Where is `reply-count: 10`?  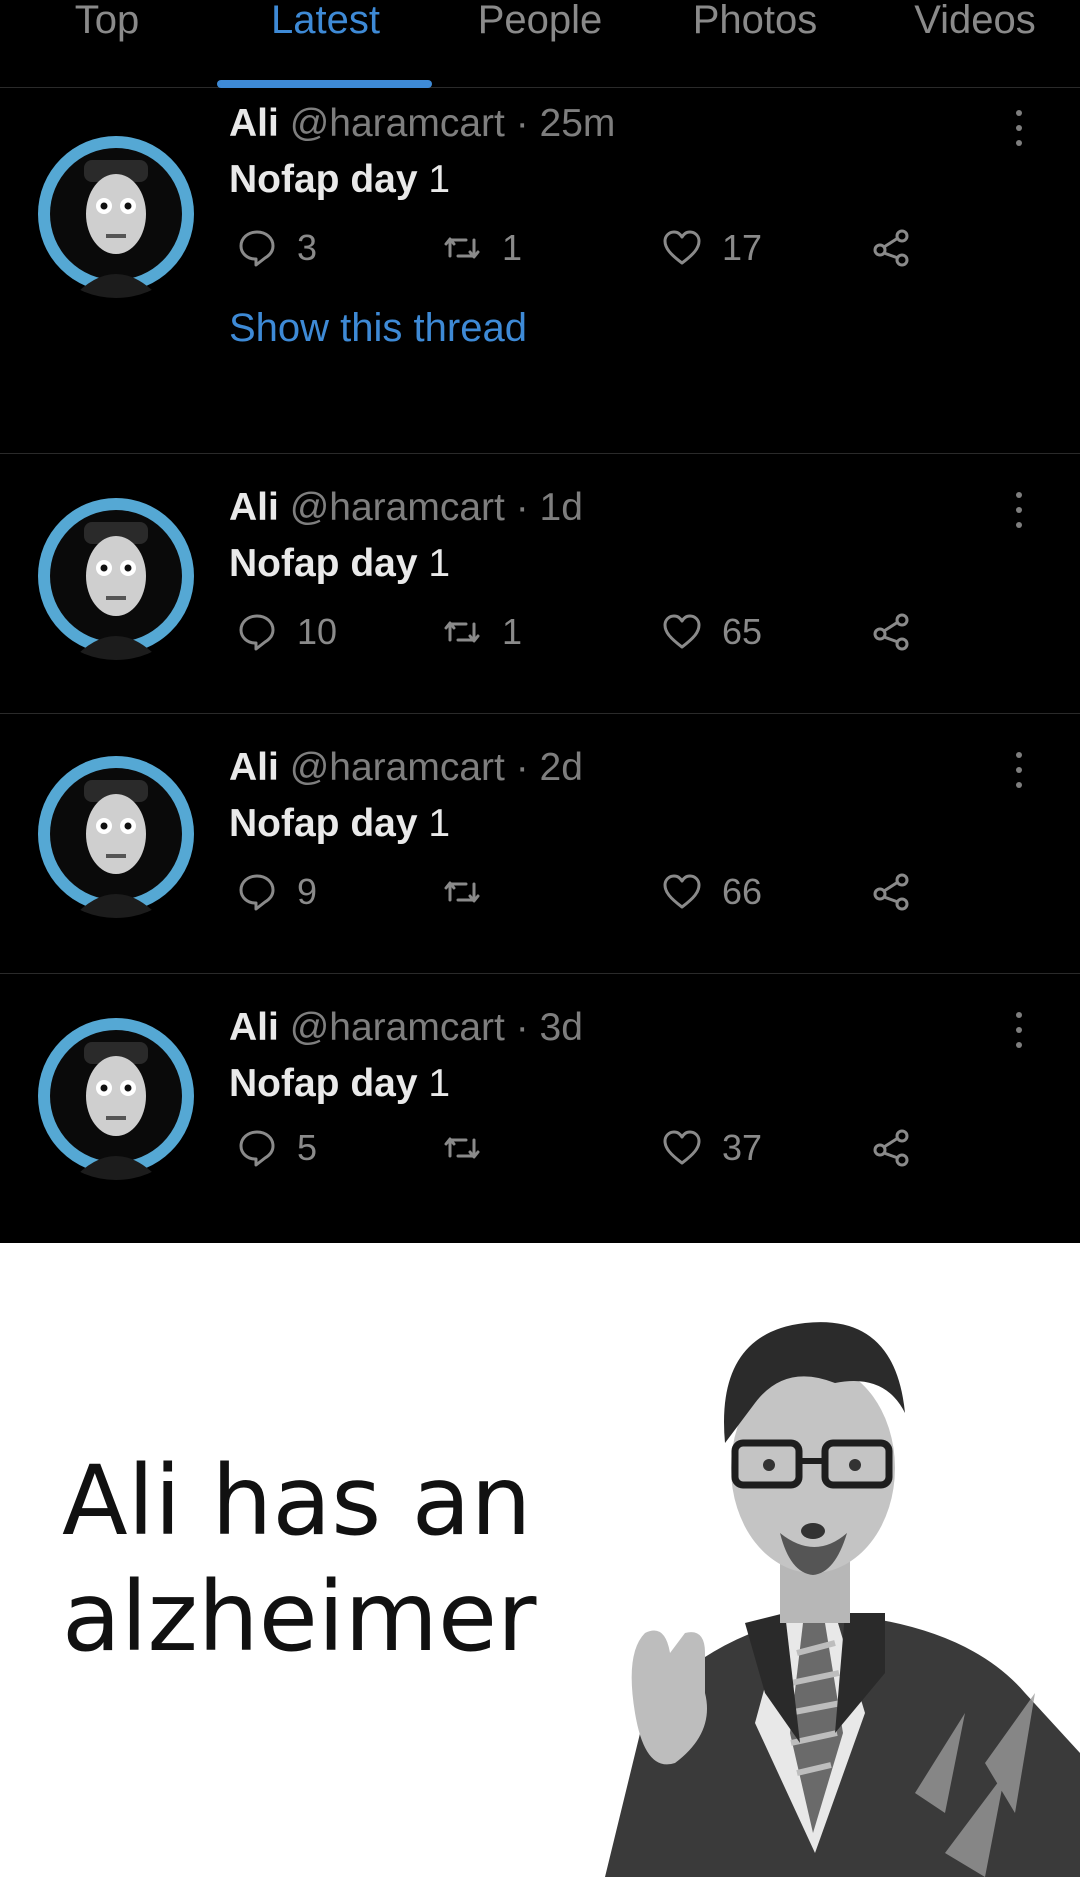
reply-count: 10 is located at coordinates (317, 631).